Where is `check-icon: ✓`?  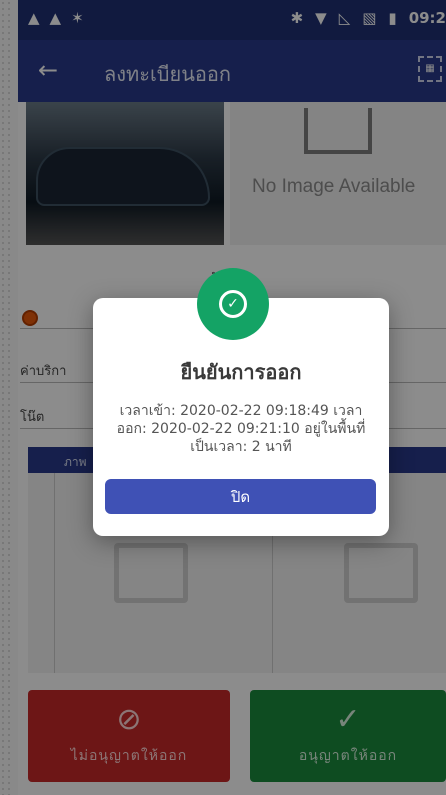
check-icon: ✓ is located at coordinates (233, 304).